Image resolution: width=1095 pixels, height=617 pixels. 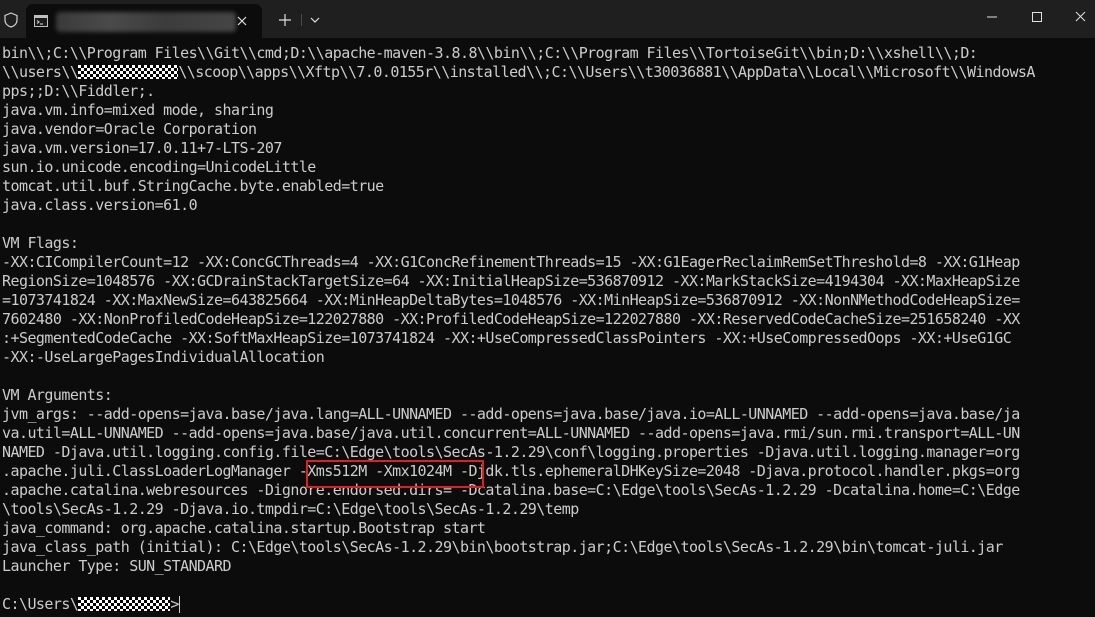 What do you see at coordinates (547, 19) in the screenshot?
I see `title-bar` at bounding box center [547, 19].